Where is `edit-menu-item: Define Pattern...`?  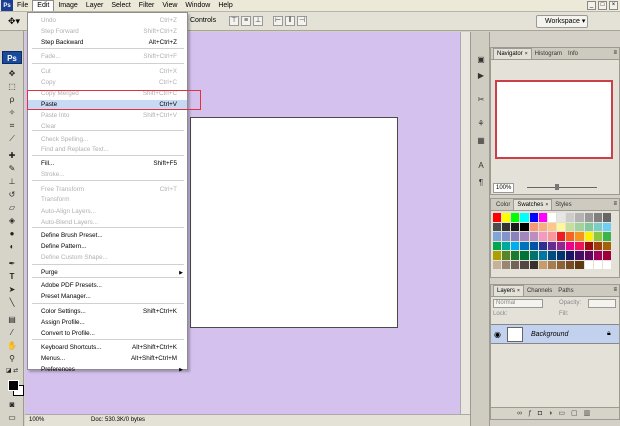
edit-menu-item: Define Pattern... is located at coordinates (107, 247).